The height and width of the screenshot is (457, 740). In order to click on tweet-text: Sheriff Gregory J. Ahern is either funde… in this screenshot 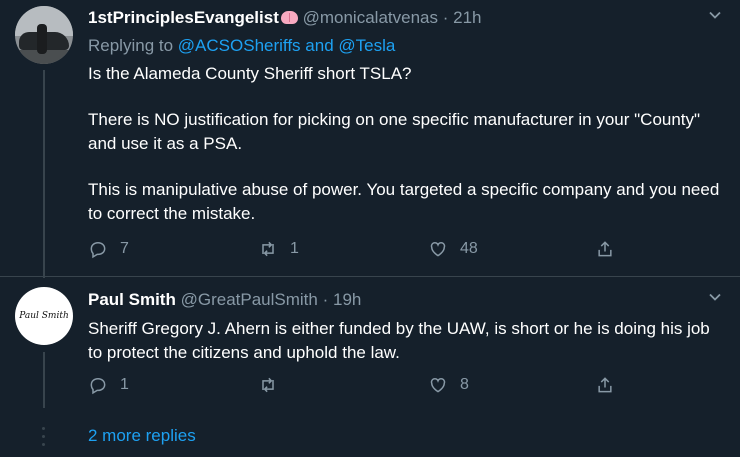, I will do `click(408, 341)`.